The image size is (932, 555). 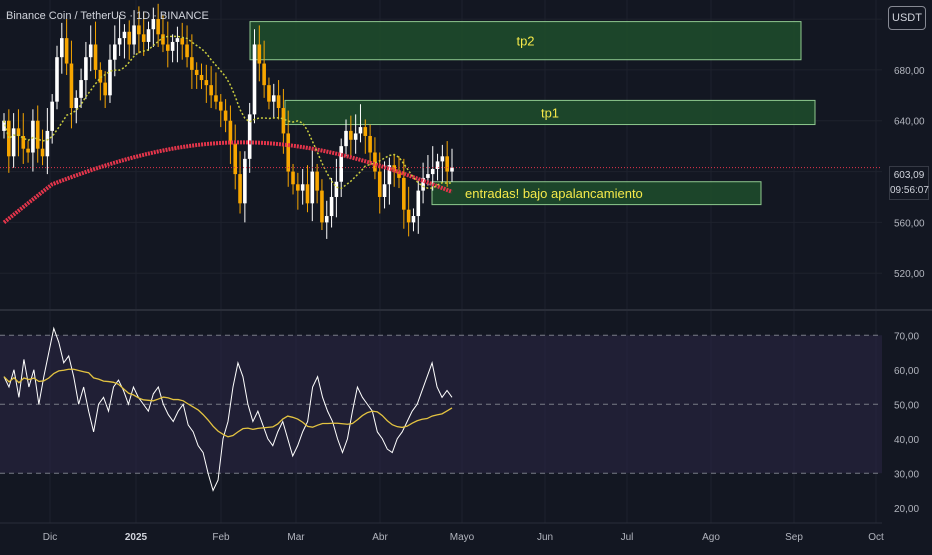 What do you see at coordinates (906, 405) in the screenshot?
I see `rsi-axis-label: 50,00` at bounding box center [906, 405].